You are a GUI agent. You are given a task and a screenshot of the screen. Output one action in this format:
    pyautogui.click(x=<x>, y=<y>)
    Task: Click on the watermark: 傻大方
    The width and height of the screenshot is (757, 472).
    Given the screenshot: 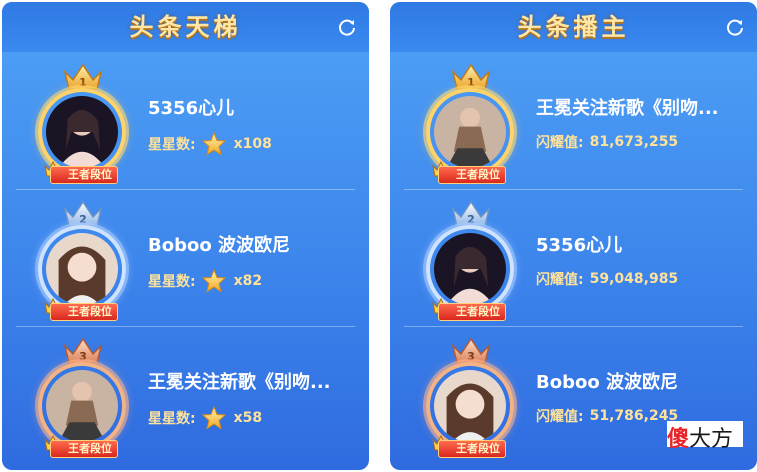 What is the action you would take?
    pyautogui.click(x=705, y=436)
    